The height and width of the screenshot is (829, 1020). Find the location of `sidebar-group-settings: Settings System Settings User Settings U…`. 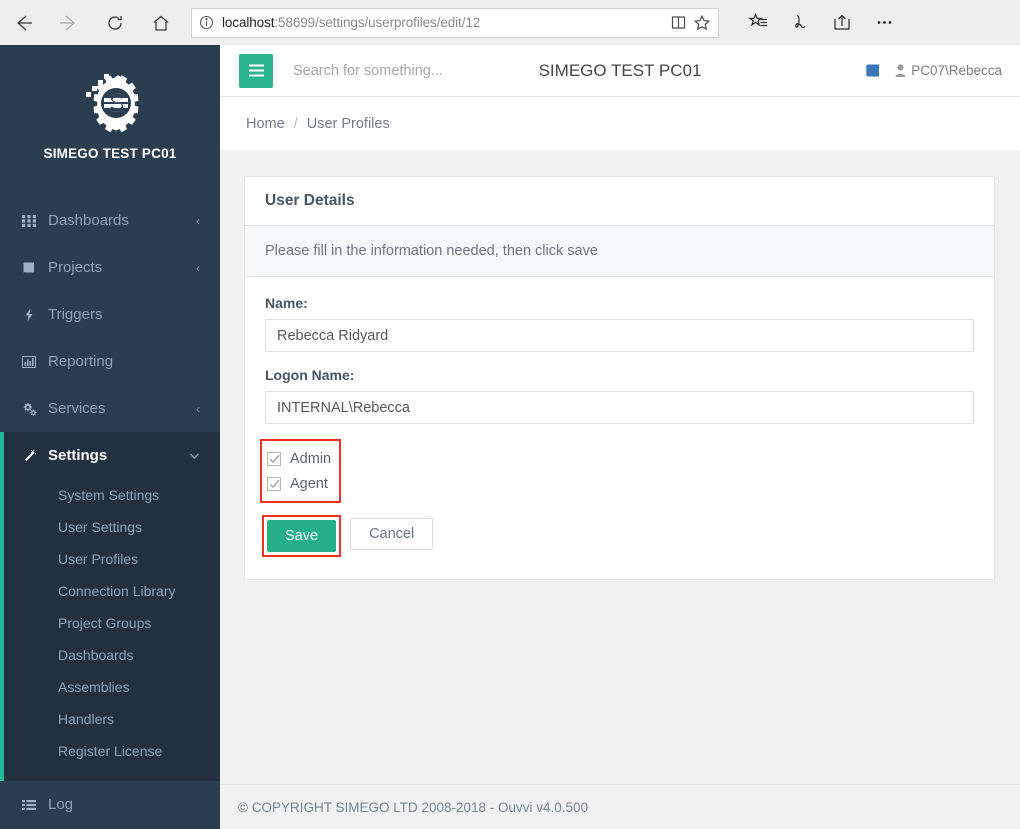

sidebar-group-settings: Settings System Settings User Settings U… is located at coordinates (110, 606).